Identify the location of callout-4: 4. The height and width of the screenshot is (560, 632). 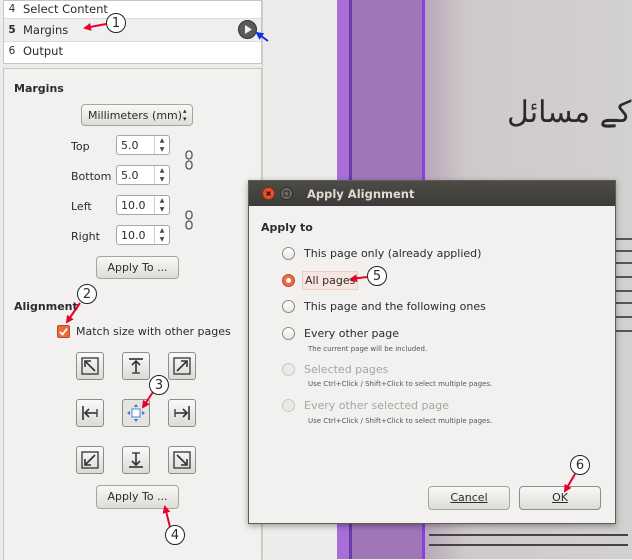
(175, 535).